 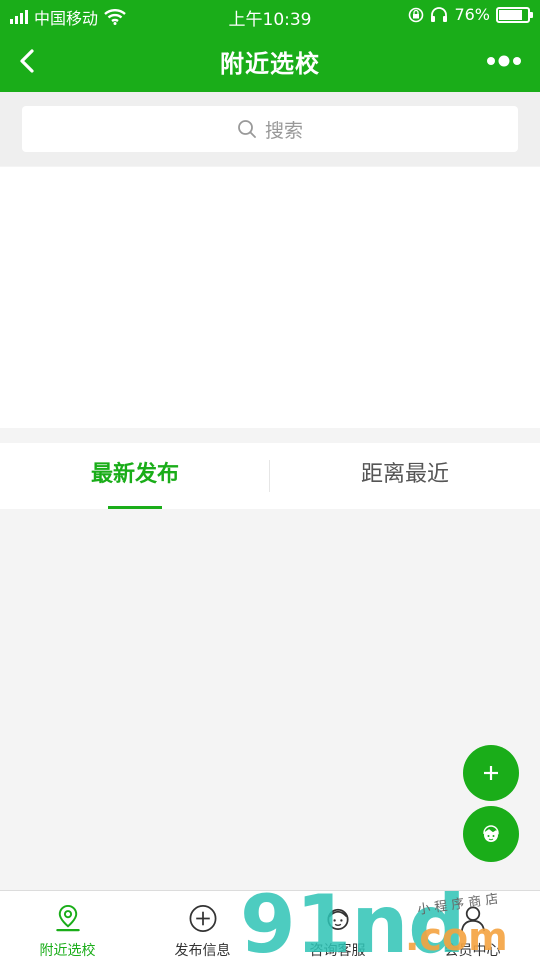 I want to click on tabbar-item-service: 咨询客服, so click(x=337, y=925).